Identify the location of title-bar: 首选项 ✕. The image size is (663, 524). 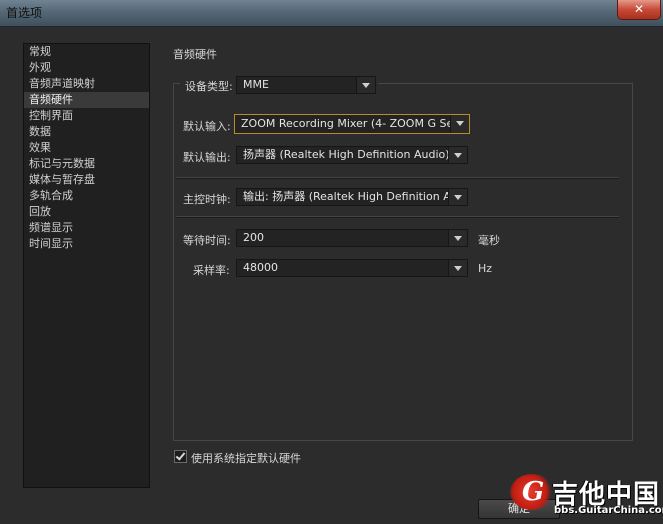
(331, 13).